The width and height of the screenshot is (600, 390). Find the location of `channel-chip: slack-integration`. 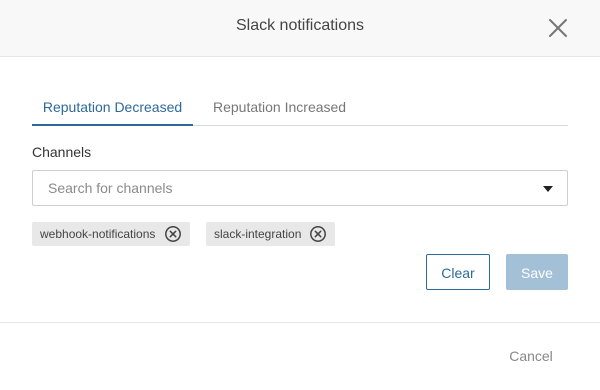

channel-chip: slack-integration is located at coordinates (270, 234).